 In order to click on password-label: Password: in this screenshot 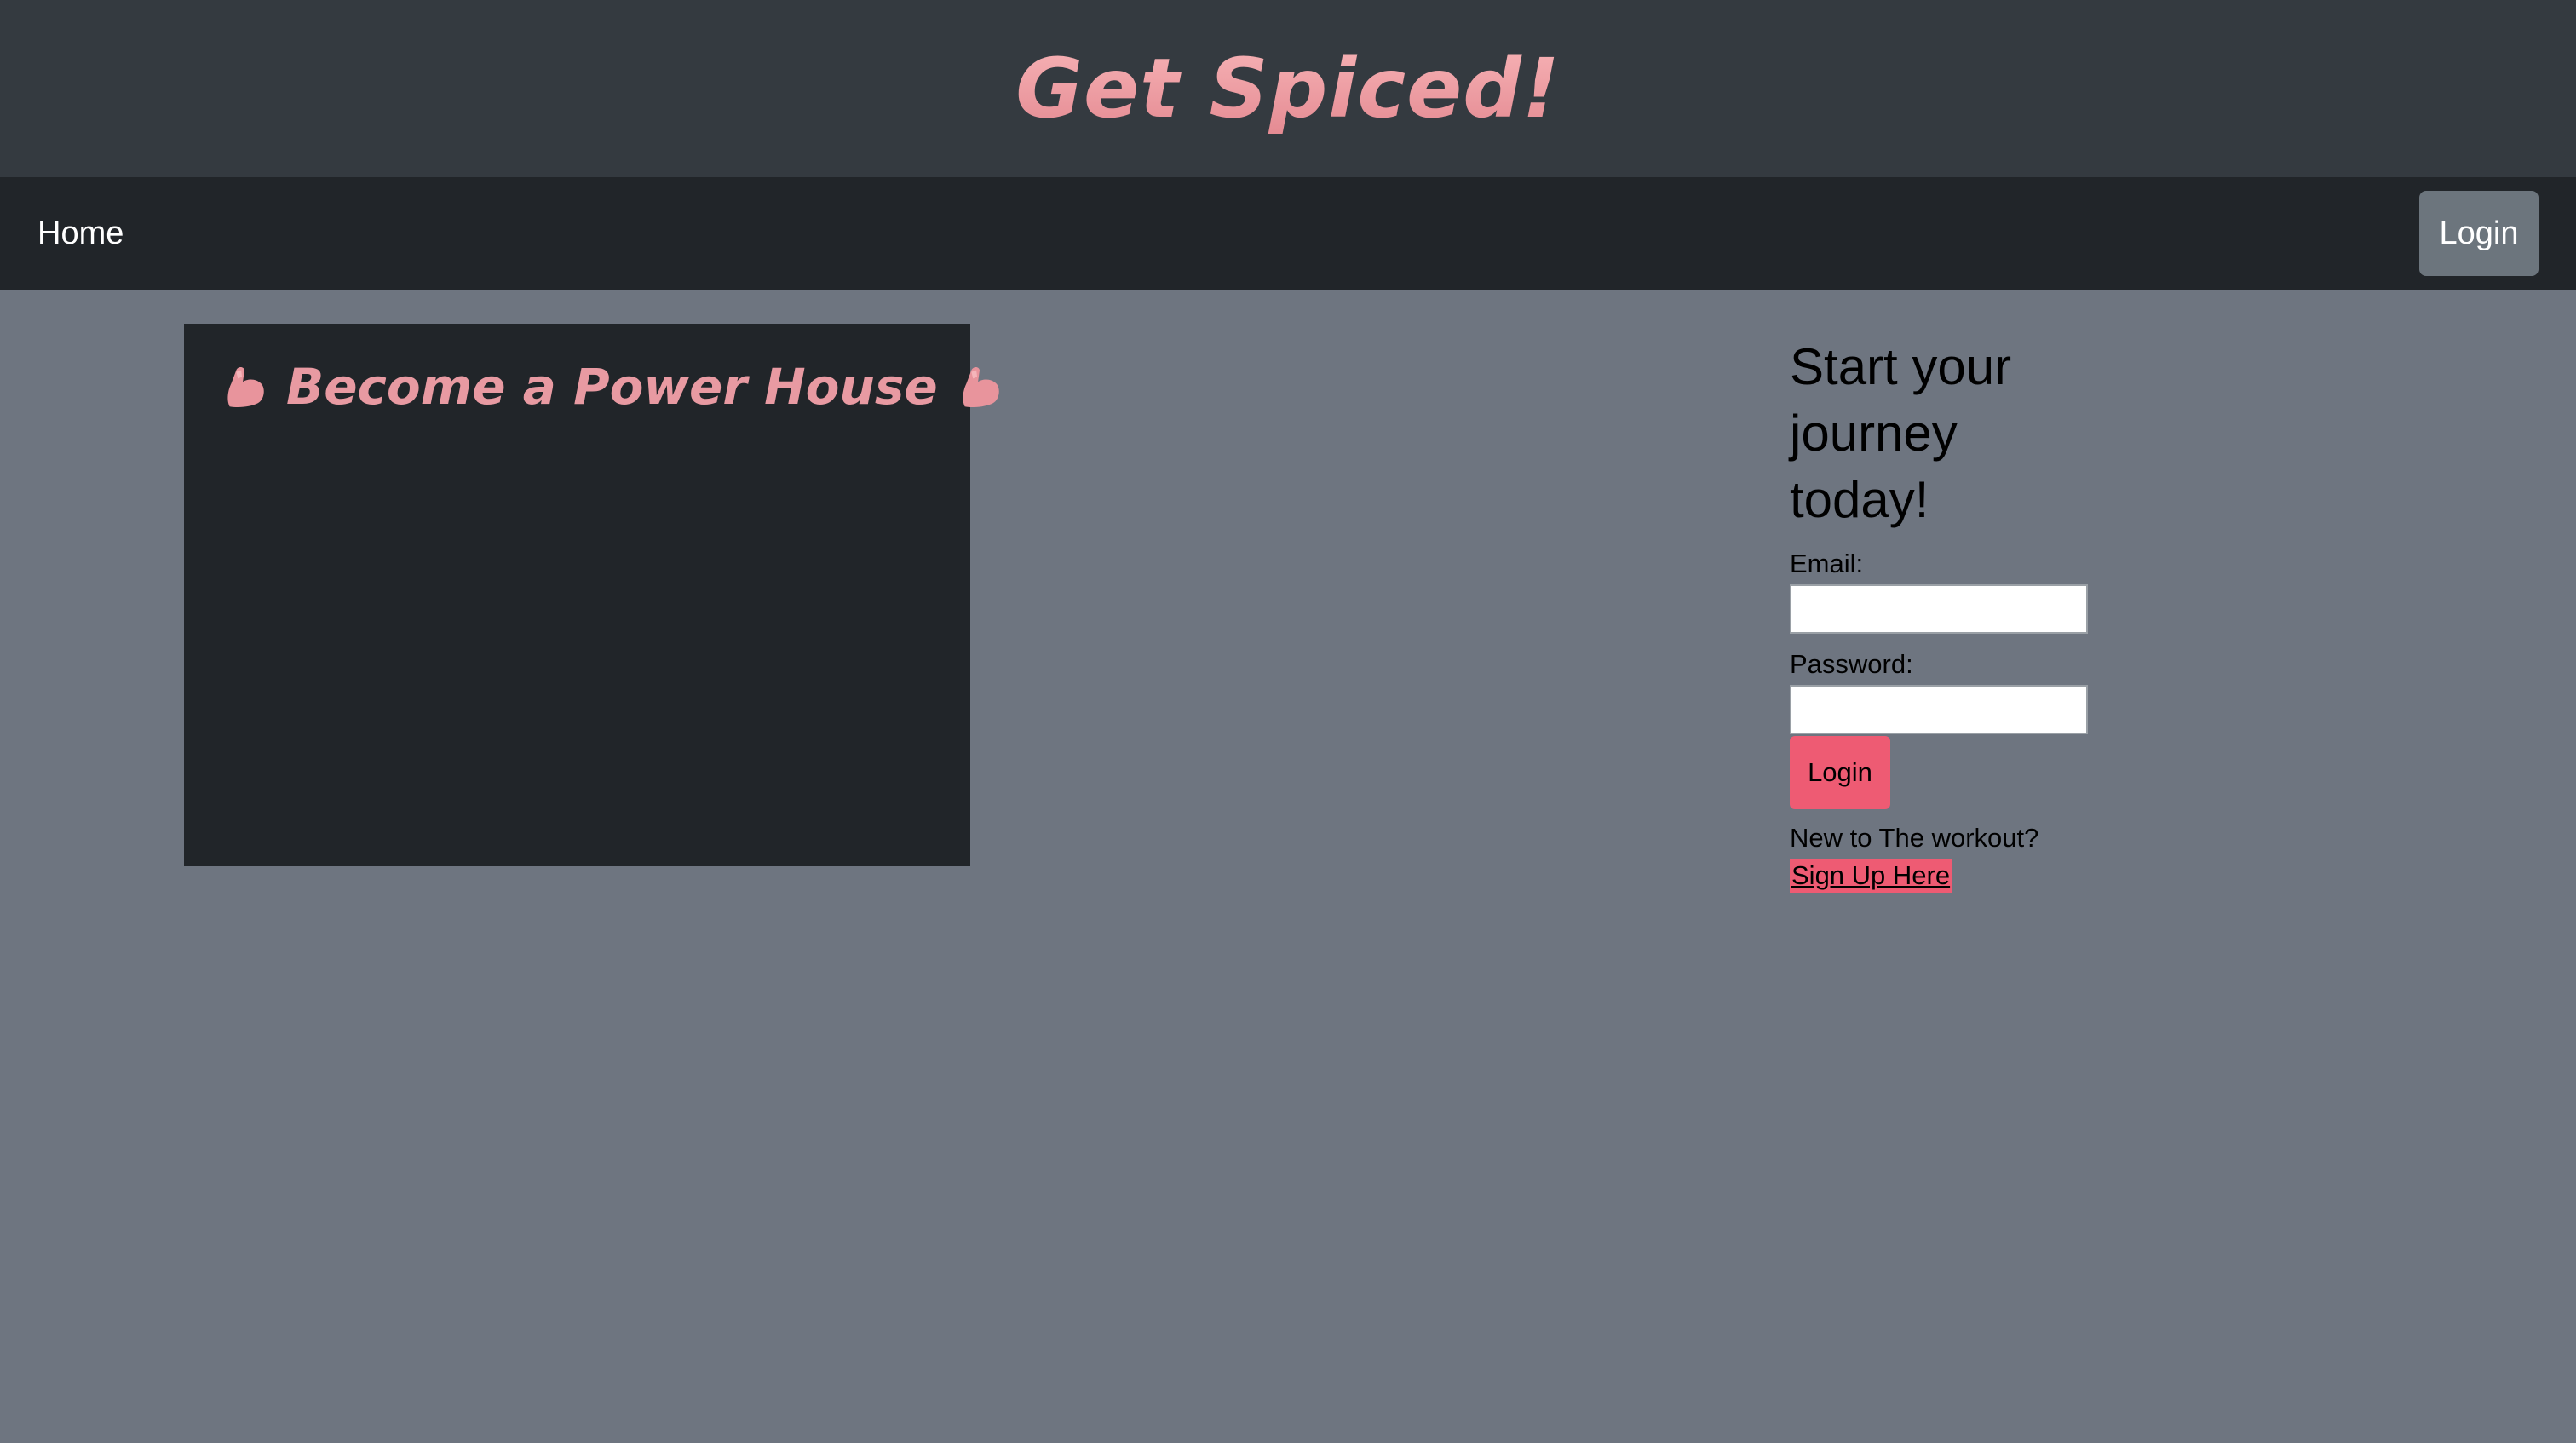, I will do `click(1851, 664)`.